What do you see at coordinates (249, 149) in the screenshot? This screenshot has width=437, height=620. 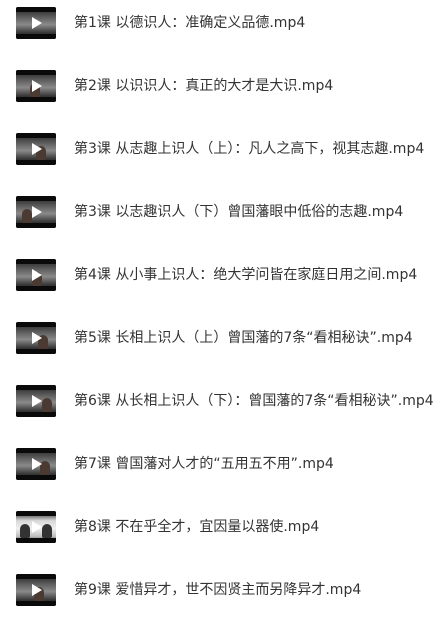 I see `file-name: 第3课 从志趣上识人（上）：凡人之高下，视其志趣.mp4` at bounding box center [249, 149].